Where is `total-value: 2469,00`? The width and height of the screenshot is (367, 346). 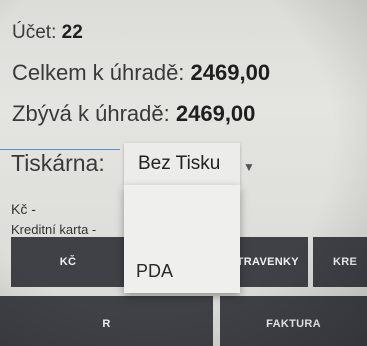
total-value: 2469,00 is located at coordinates (230, 72).